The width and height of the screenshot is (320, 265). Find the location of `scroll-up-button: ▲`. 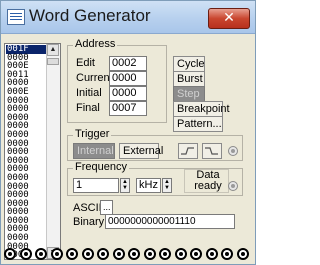

scroll-up-button: ▲ is located at coordinates (53, 50).